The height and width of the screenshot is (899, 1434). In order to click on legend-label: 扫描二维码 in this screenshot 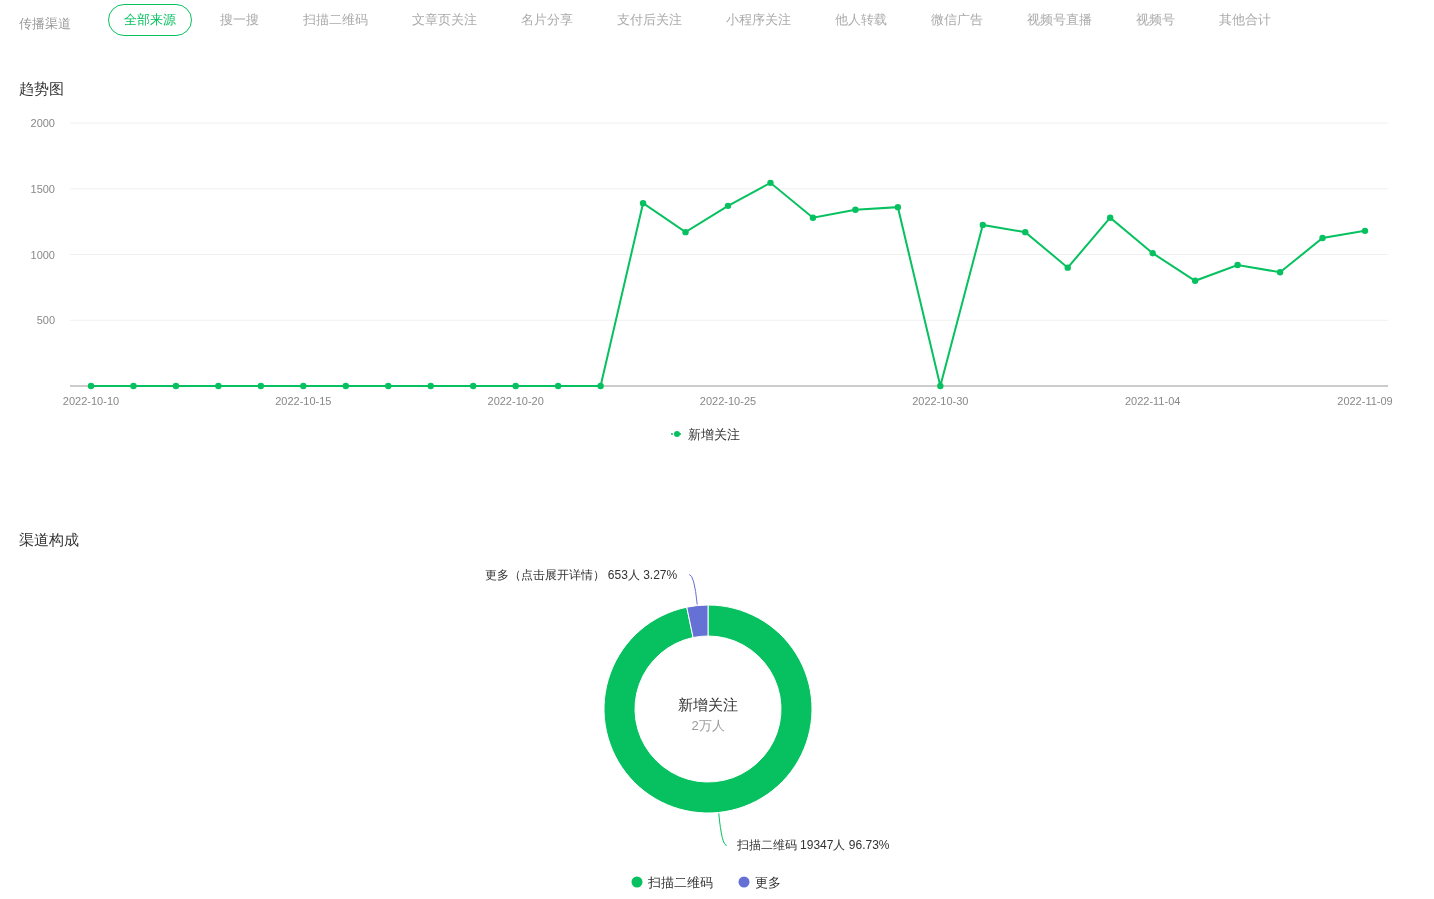, I will do `click(680, 882)`.